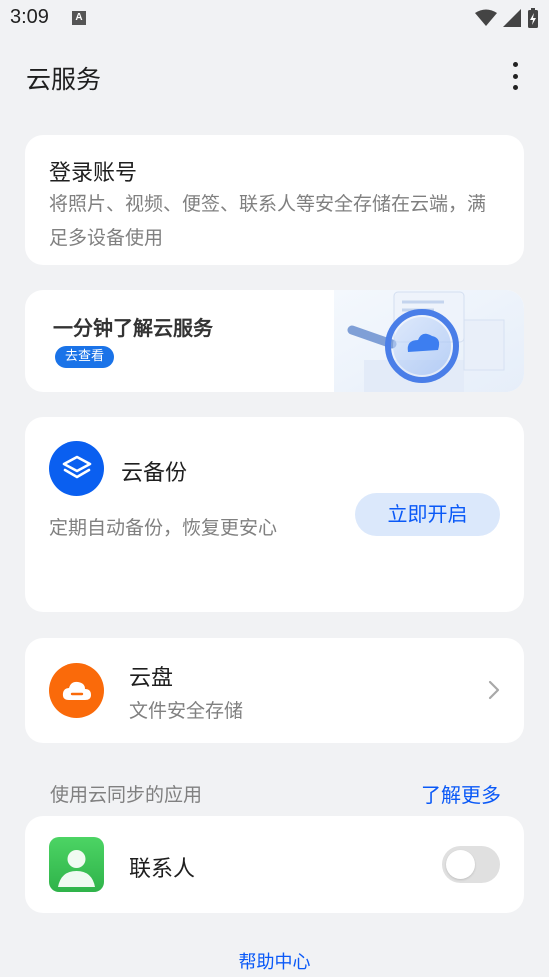 Image resolution: width=549 pixels, height=977 pixels. What do you see at coordinates (162, 869) in the screenshot?
I see `contacts-title: 联系人` at bounding box center [162, 869].